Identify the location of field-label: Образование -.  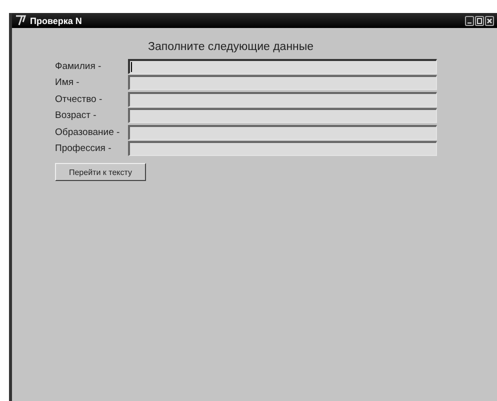
(88, 132).